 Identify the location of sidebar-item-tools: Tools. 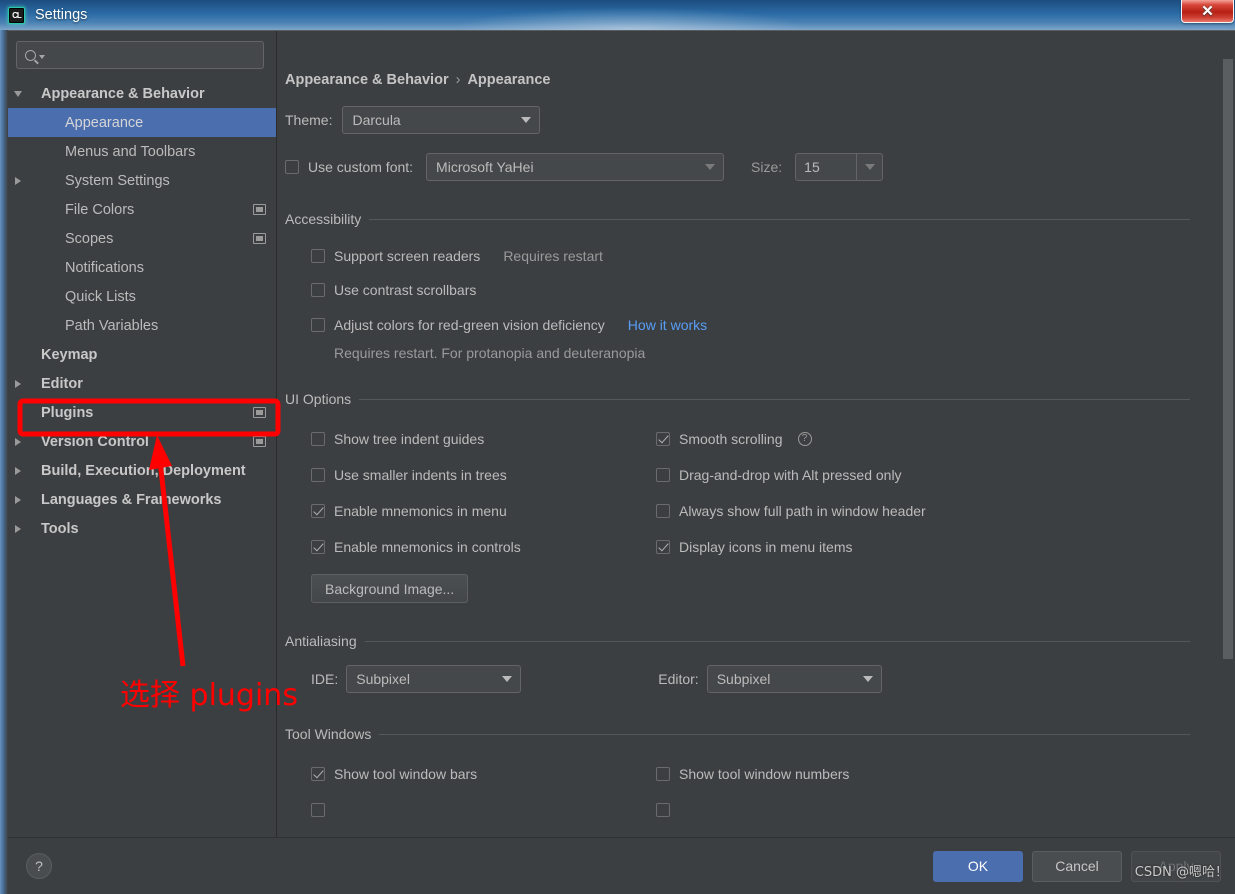
(142, 528).